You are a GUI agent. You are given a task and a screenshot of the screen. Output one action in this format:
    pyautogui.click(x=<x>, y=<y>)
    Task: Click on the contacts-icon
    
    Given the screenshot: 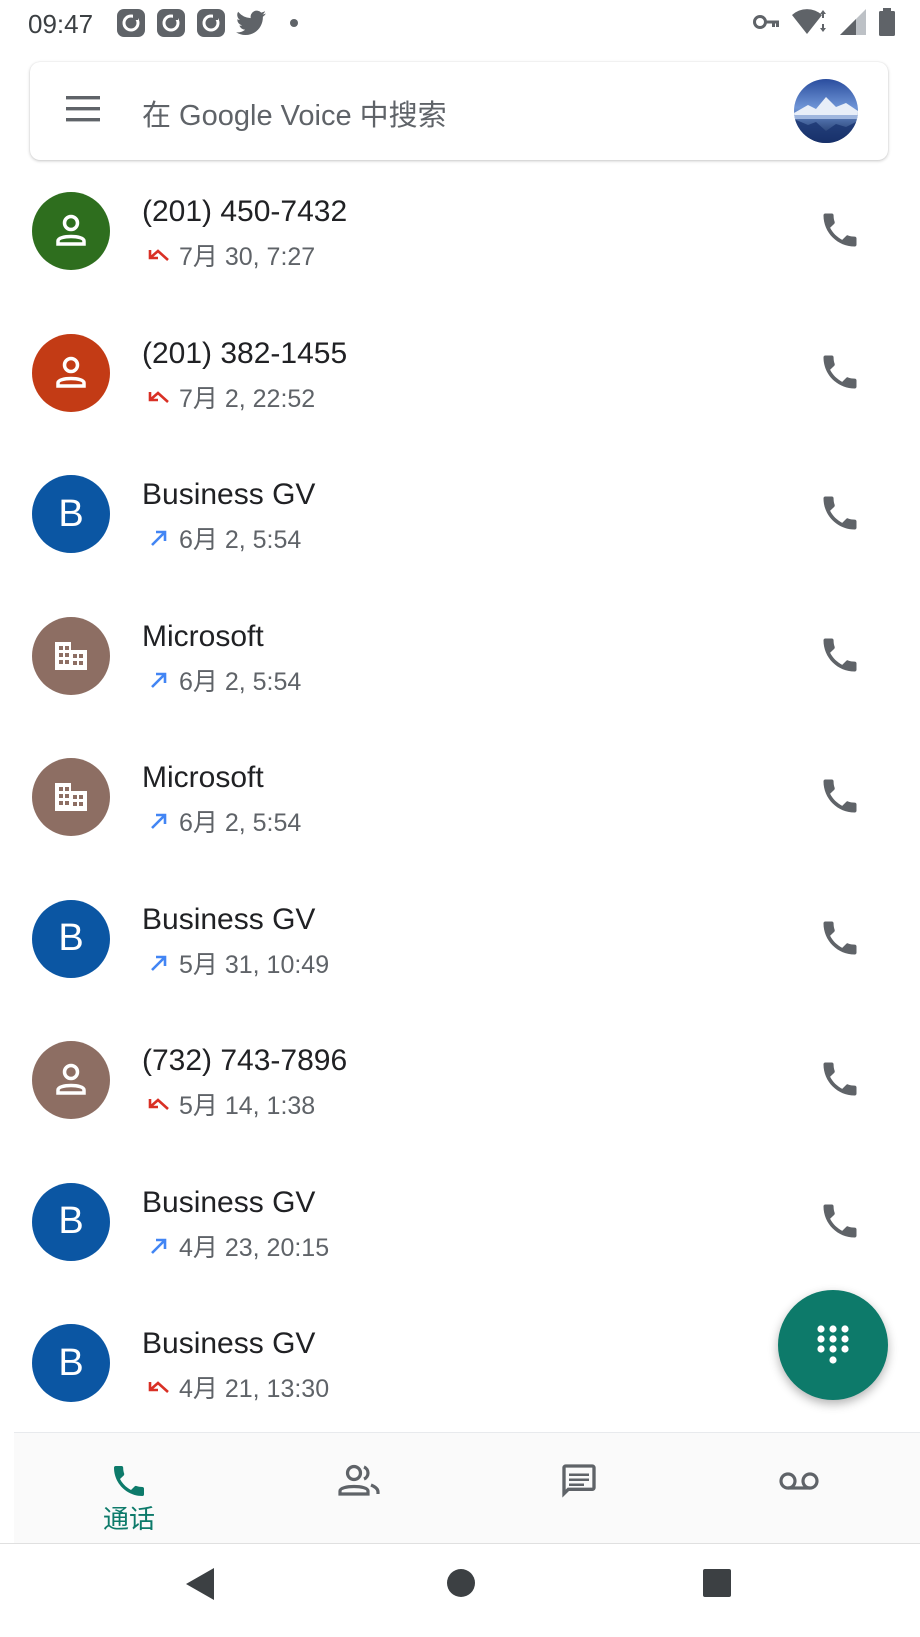 What is the action you would take?
    pyautogui.click(x=359, y=1480)
    